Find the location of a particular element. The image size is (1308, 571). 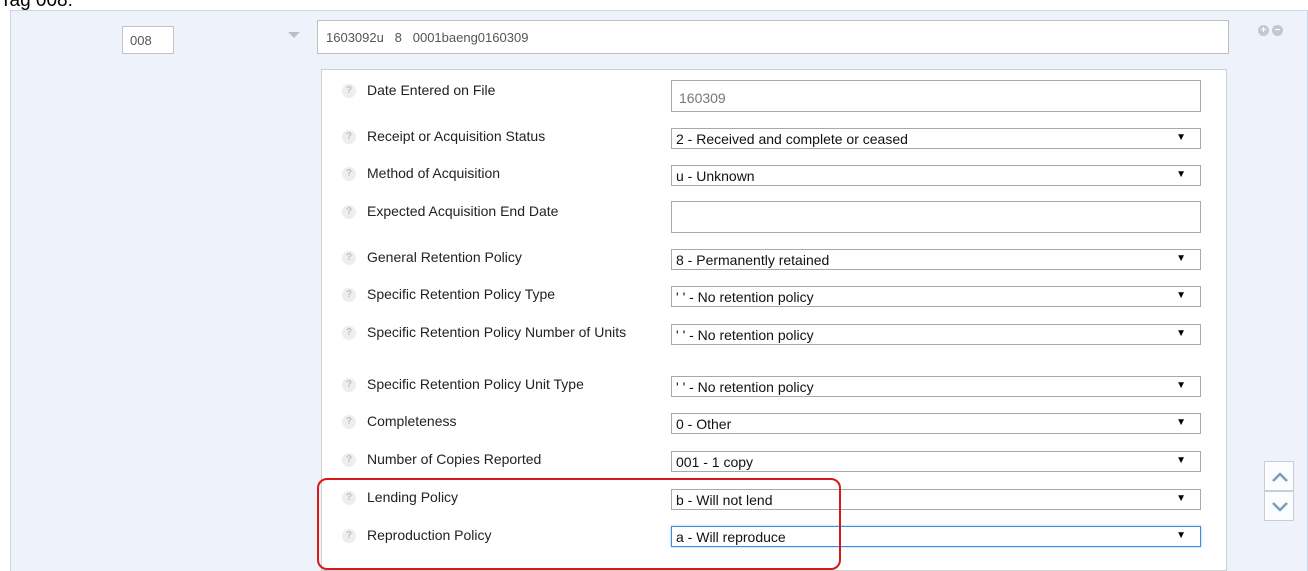

chevron-down-icon is located at coordinates (1280, 507).